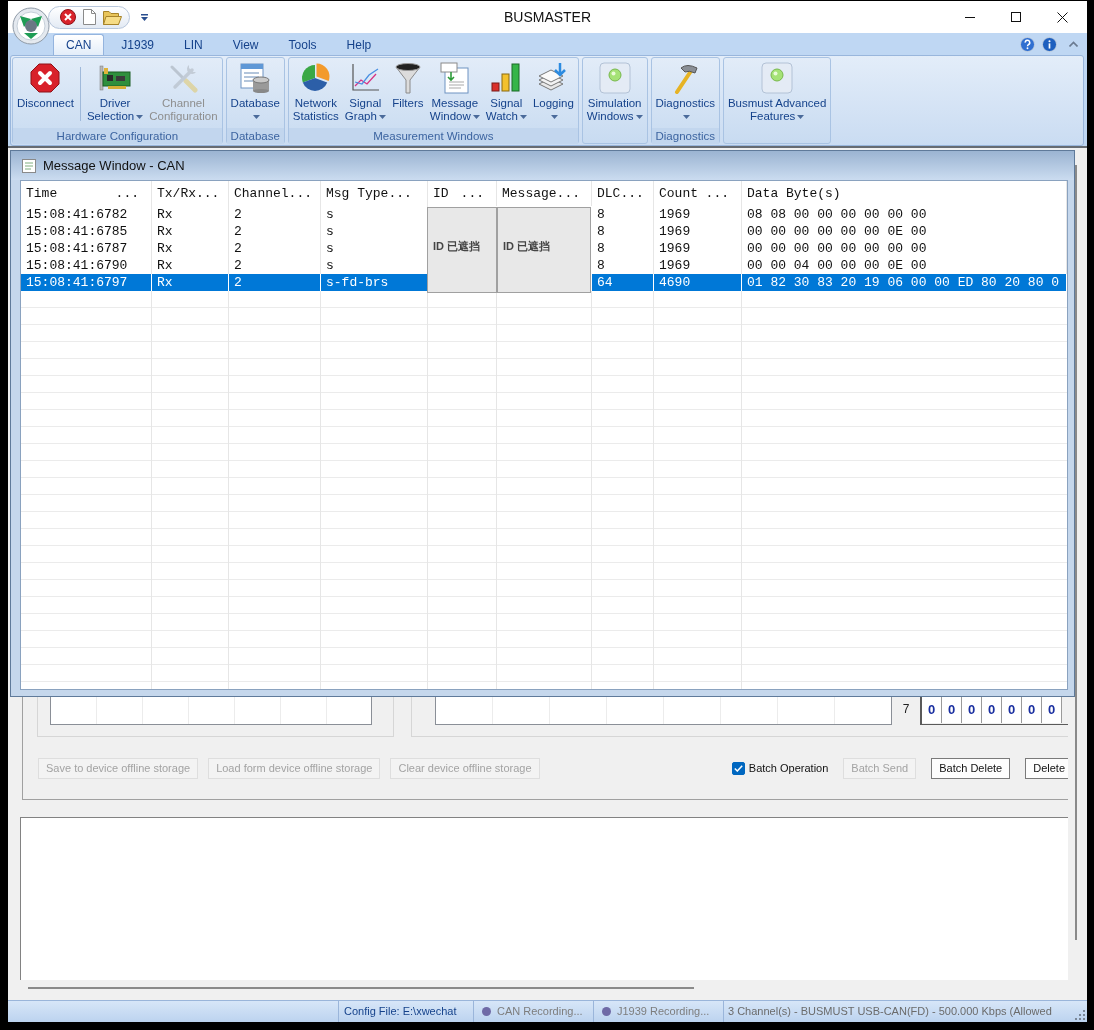 This screenshot has width=1094, height=1030. What do you see at coordinates (112, 17) in the screenshot?
I see `folder-icon` at bounding box center [112, 17].